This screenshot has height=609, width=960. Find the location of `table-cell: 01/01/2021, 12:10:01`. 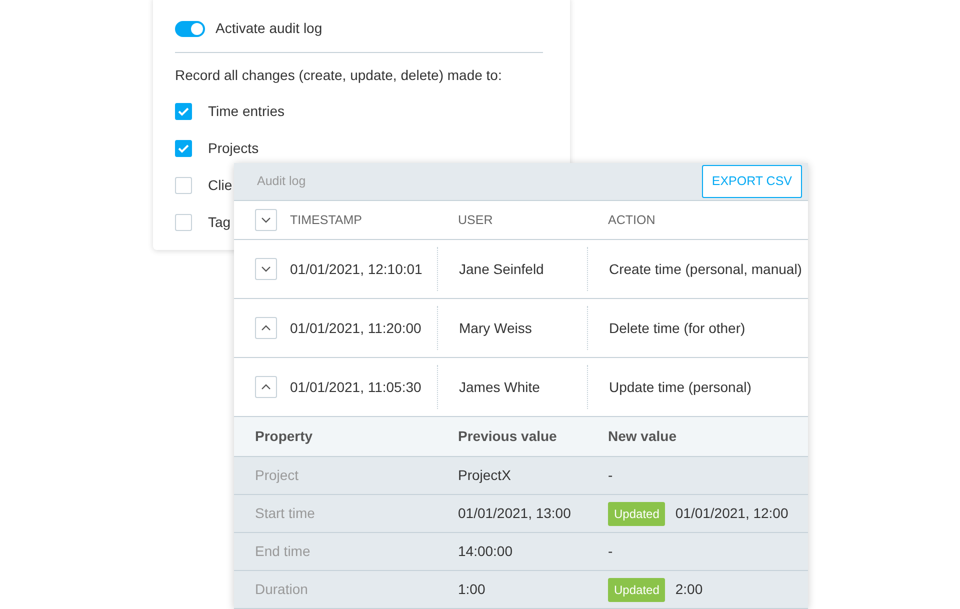

table-cell: 01/01/2021, 12:10:01 is located at coordinates (356, 268).